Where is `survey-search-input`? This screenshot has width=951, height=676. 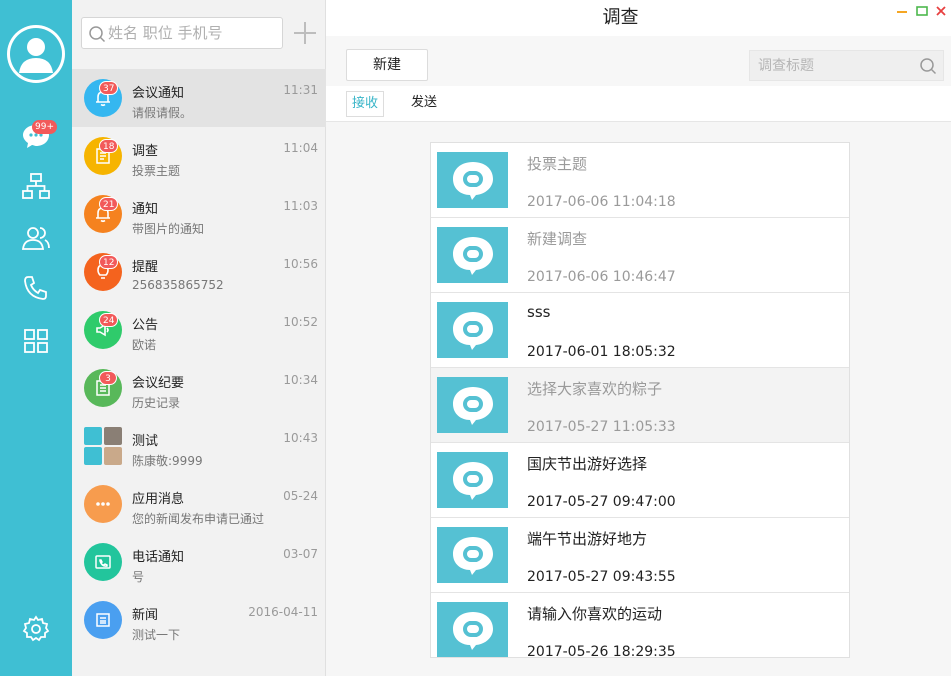
survey-search-input is located at coordinates (833, 65).